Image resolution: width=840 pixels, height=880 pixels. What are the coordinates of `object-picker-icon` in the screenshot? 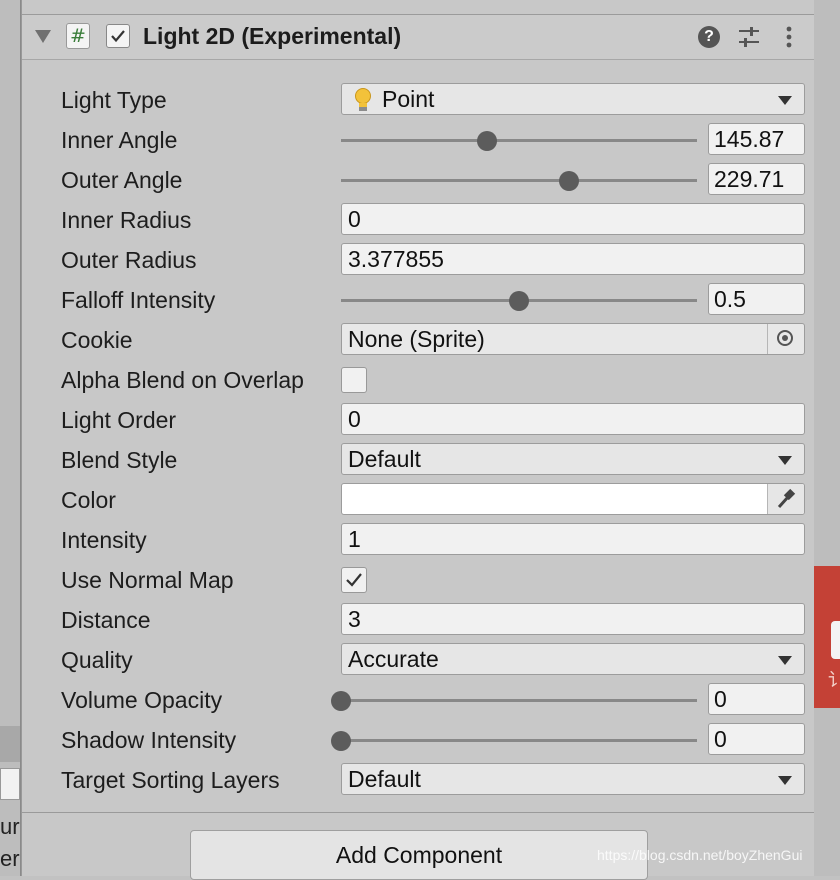 It's located at (785, 339).